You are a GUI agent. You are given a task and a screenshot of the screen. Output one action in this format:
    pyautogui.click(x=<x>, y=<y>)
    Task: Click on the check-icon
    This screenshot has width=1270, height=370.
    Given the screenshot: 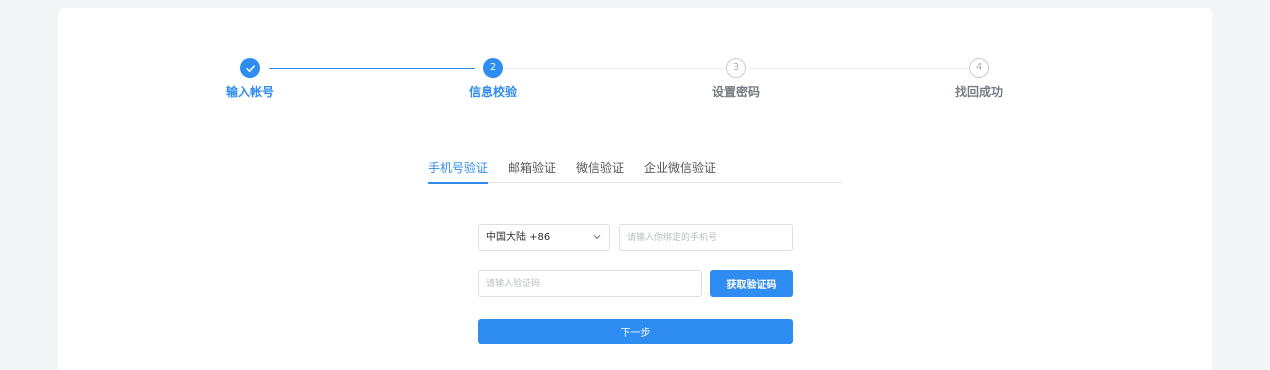 What is the action you would take?
    pyautogui.click(x=250, y=68)
    